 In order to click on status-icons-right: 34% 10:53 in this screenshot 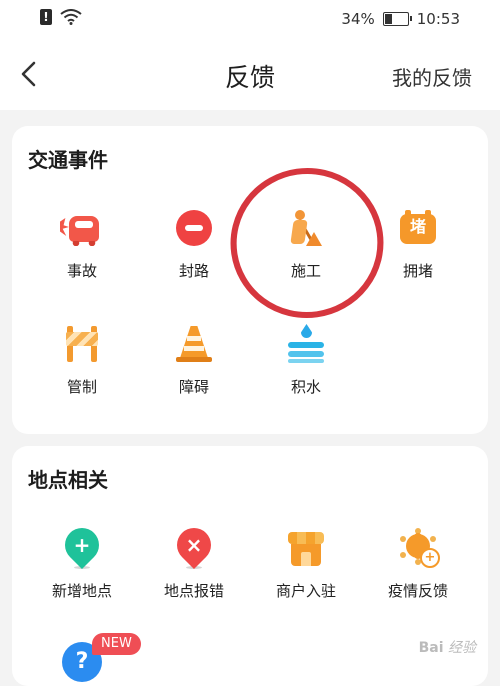, I will do `click(400, 19)`.